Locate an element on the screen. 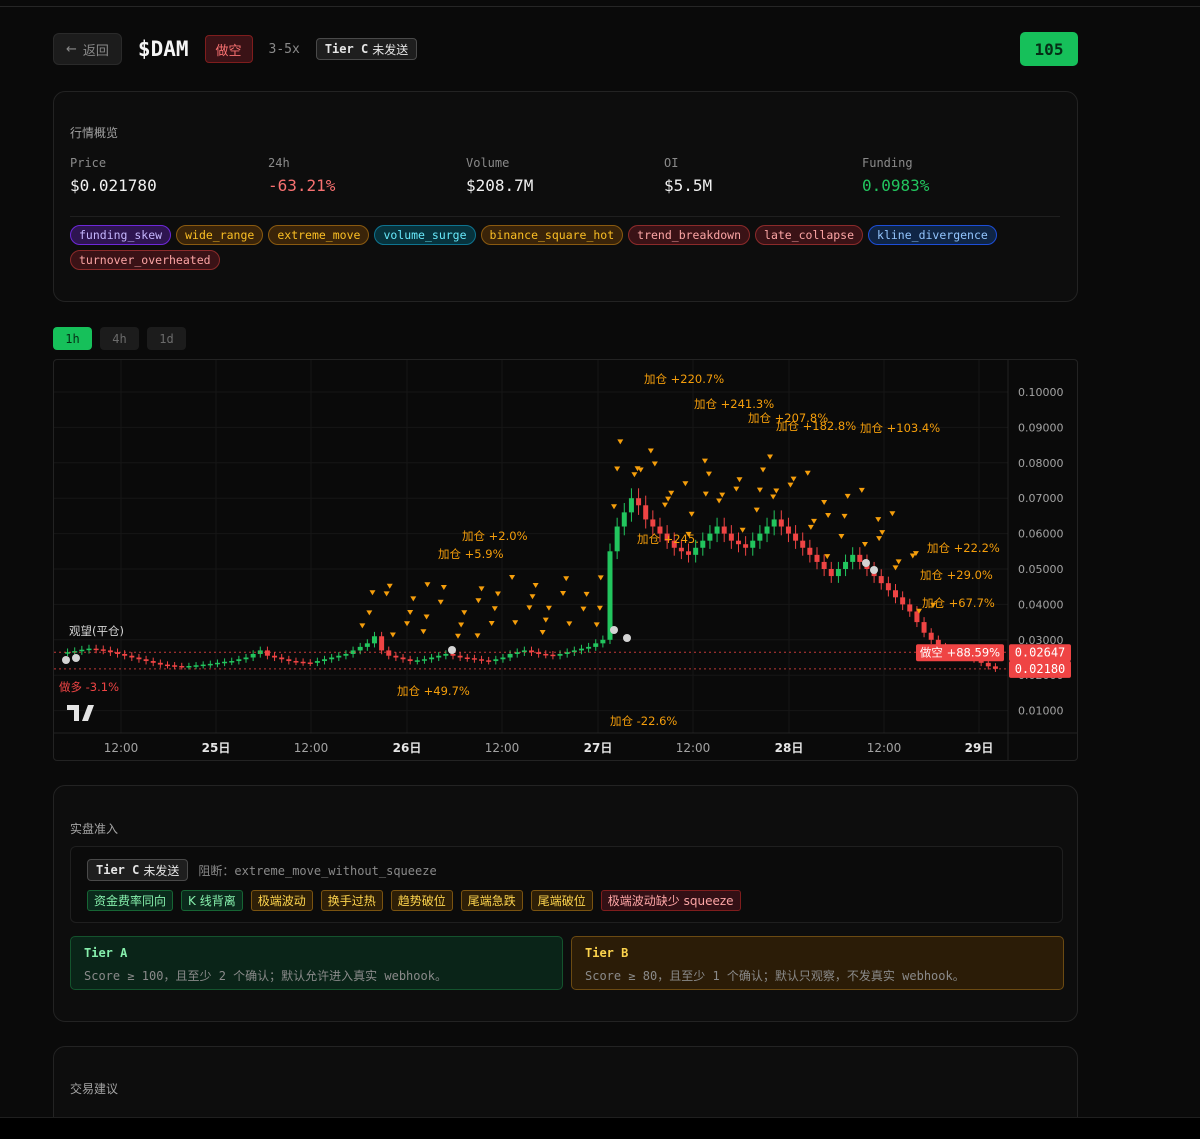  price-line-label: 0.02647 is located at coordinates (1040, 652).